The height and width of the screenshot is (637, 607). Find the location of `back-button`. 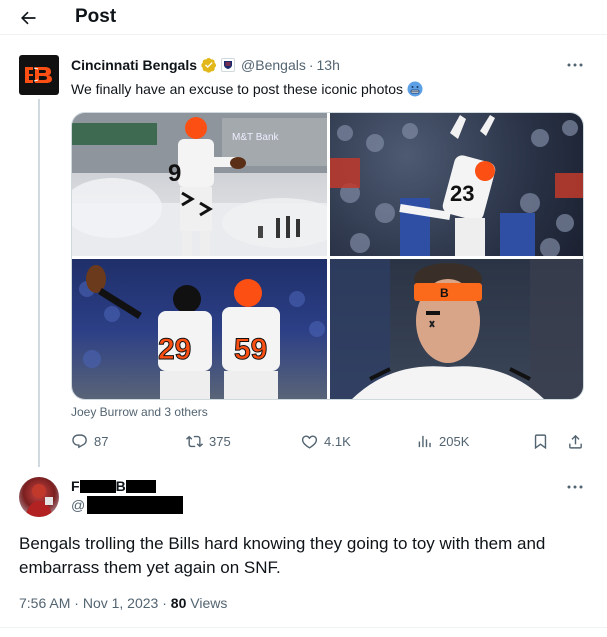

back-button is located at coordinates (28, 18).